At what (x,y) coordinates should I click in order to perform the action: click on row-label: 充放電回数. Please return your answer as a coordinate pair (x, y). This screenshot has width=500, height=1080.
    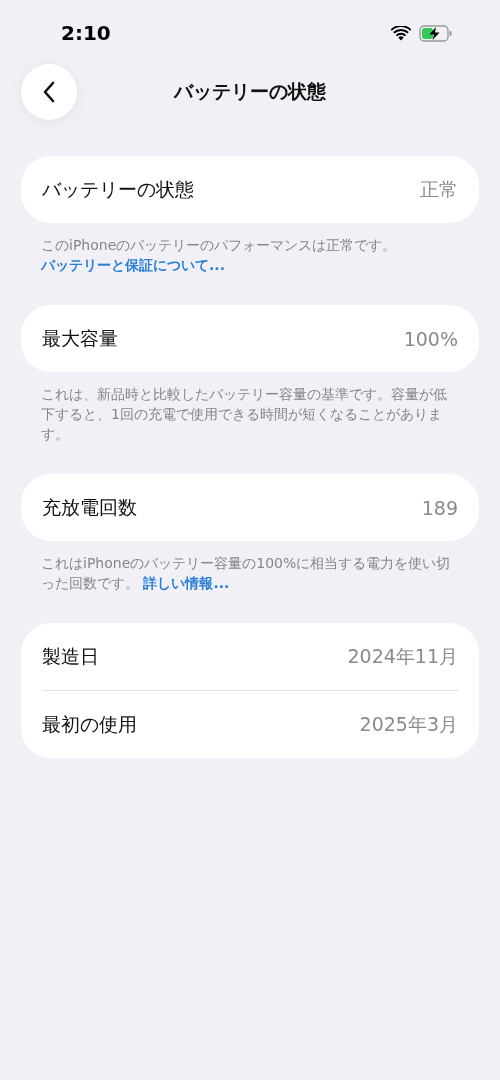
    Looking at the image, I should click on (89, 507).